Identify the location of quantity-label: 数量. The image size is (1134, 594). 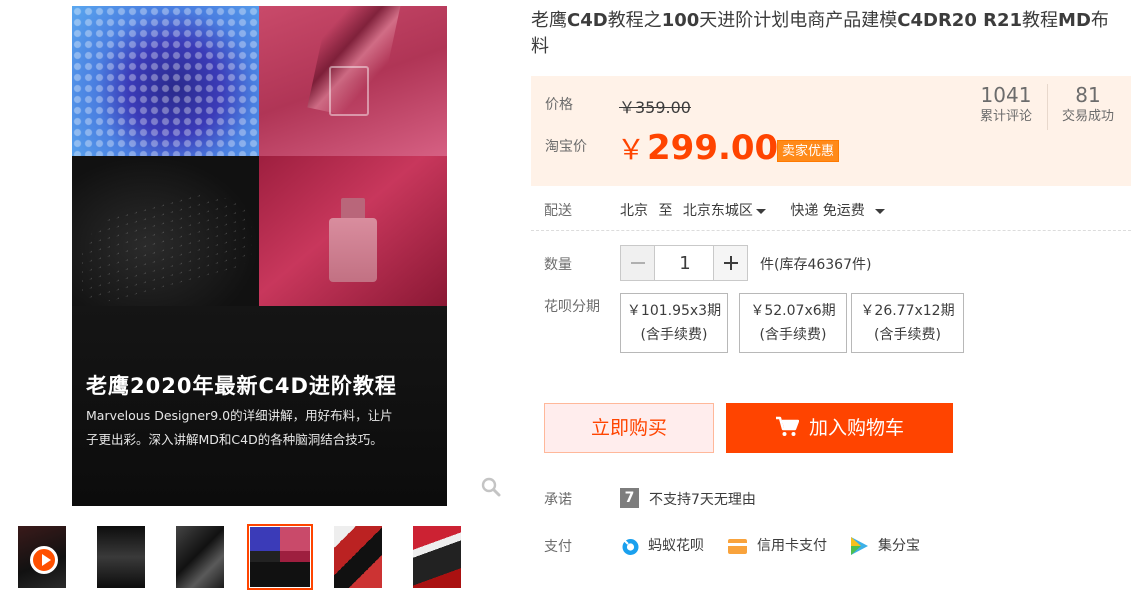
(558, 265).